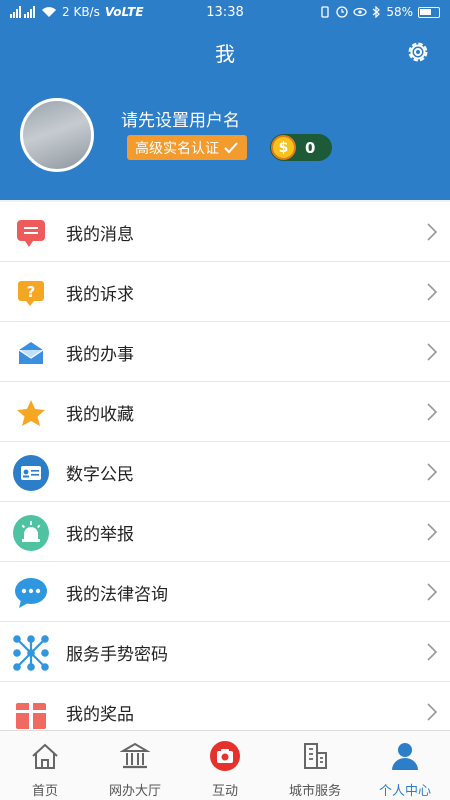  I want to click on star-icon, so click(31, 413).